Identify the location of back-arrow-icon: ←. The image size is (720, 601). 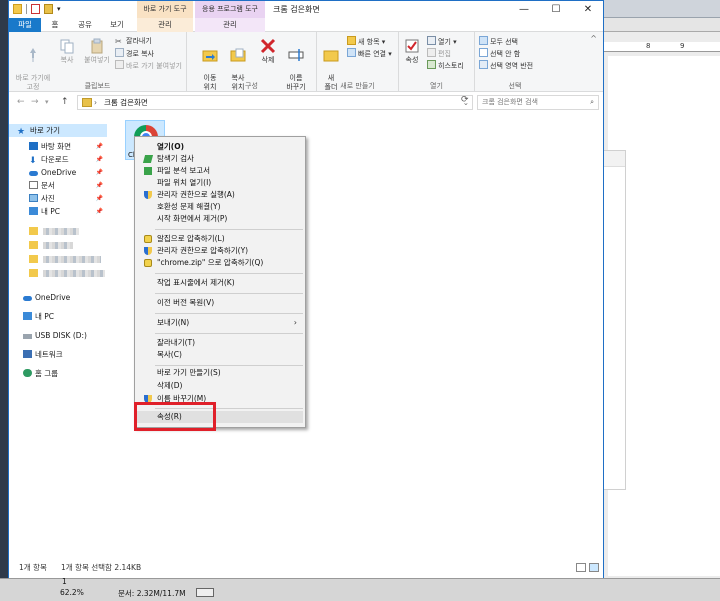
(21, 102).